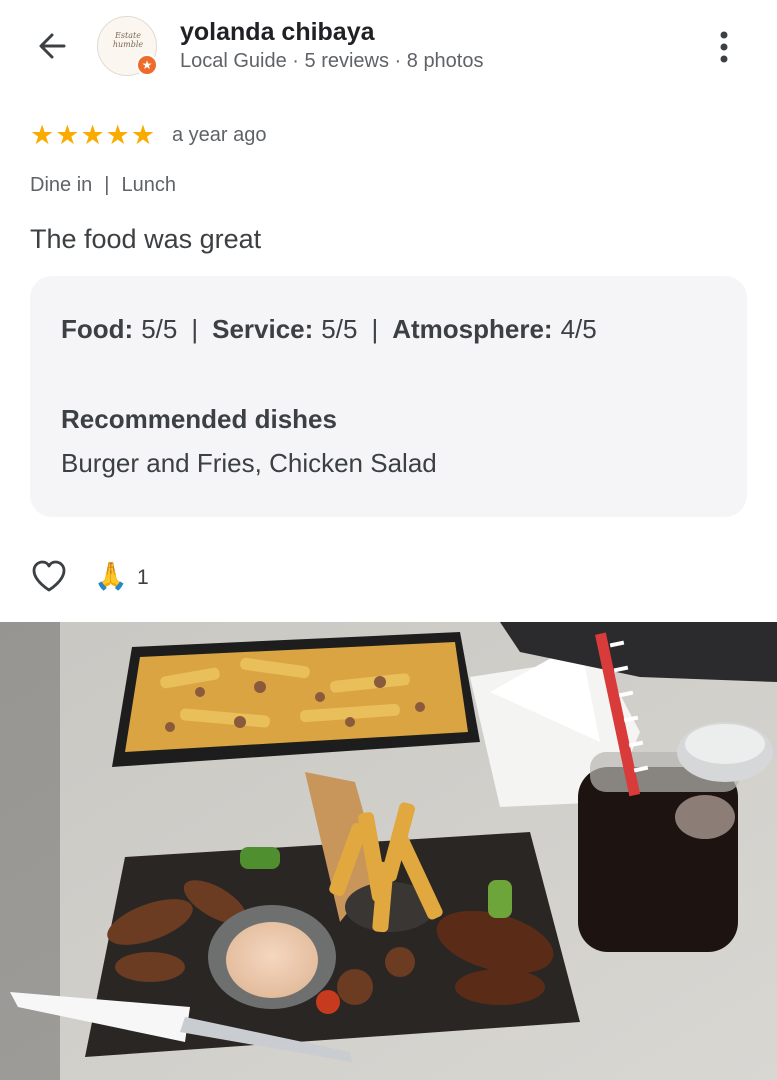  Describe the element at coordinates (339, 329) in the screenshot. I see `service-value: 5/5` at that location.